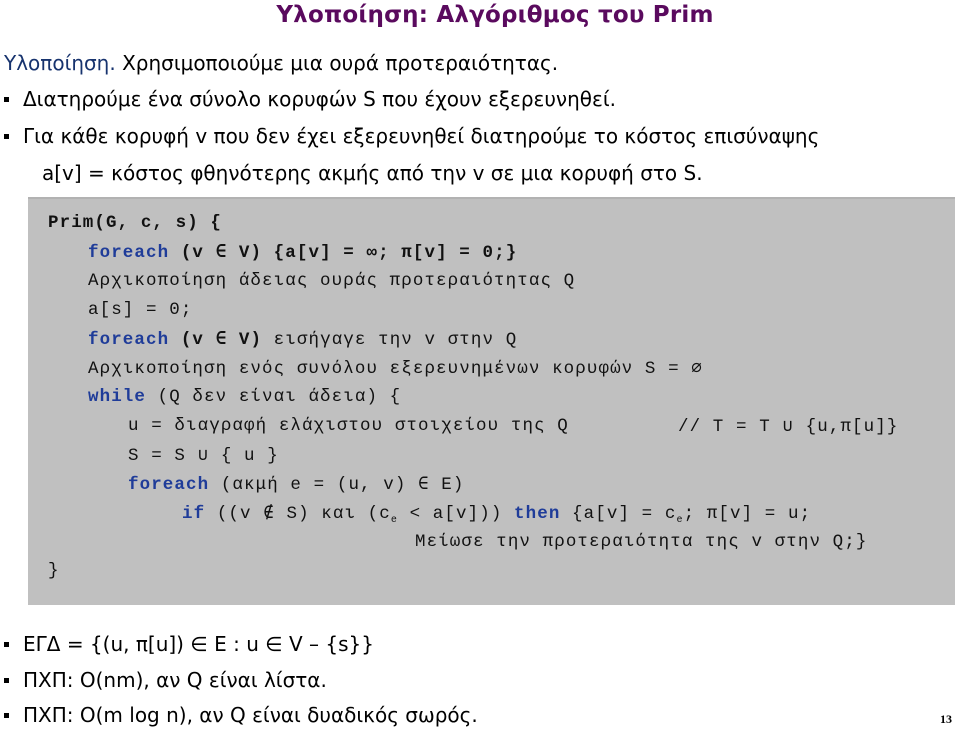 The height and width of the screenshot is (733, 960). Describe the element at coordinates (537, 514) in the screenshot. I see `code-keyword-then: then` at that location.